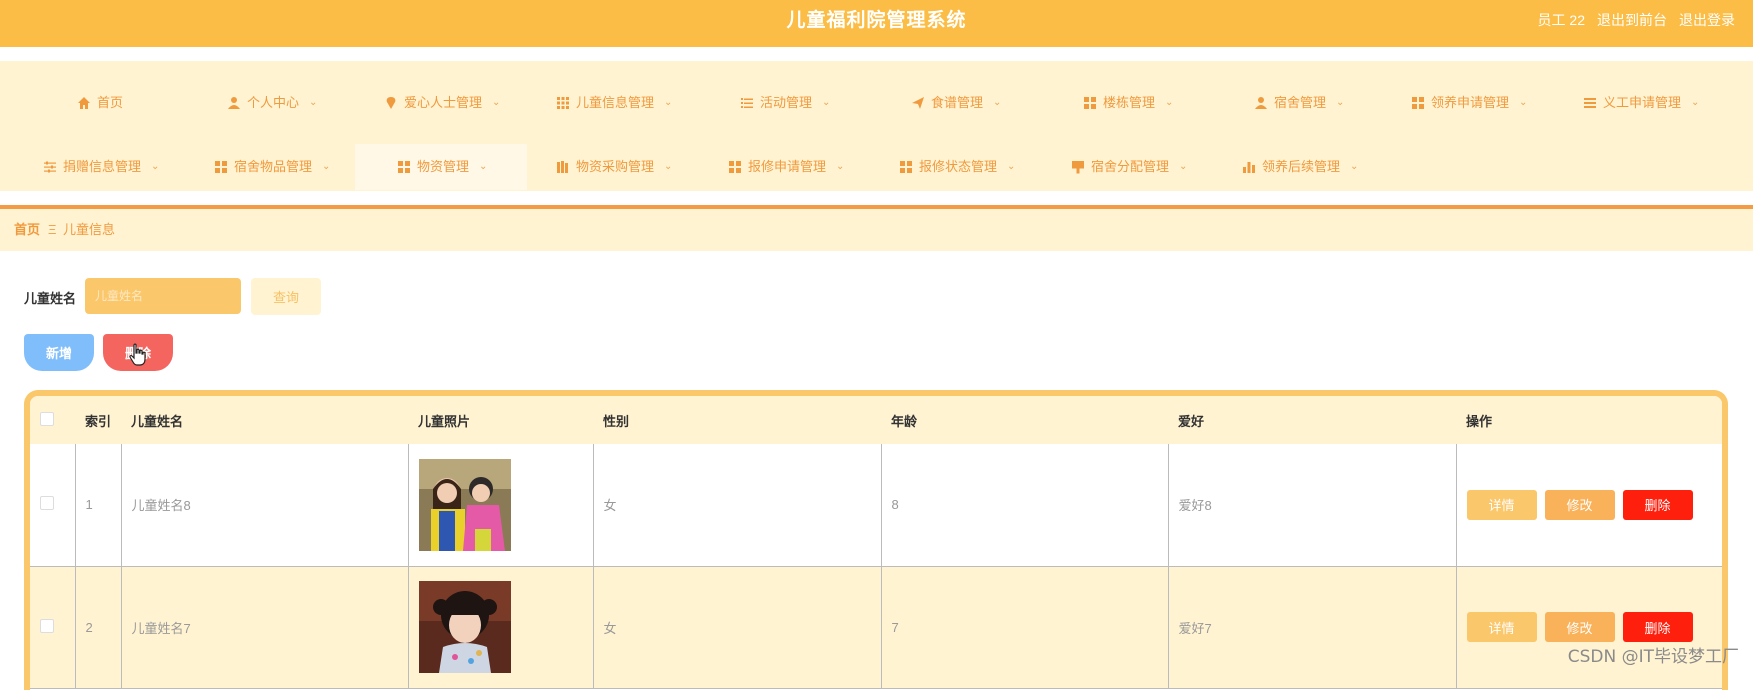 The width and height of the screenshot is (1753, 690). I want to click on age-cell: 7, so click(1025, 627).